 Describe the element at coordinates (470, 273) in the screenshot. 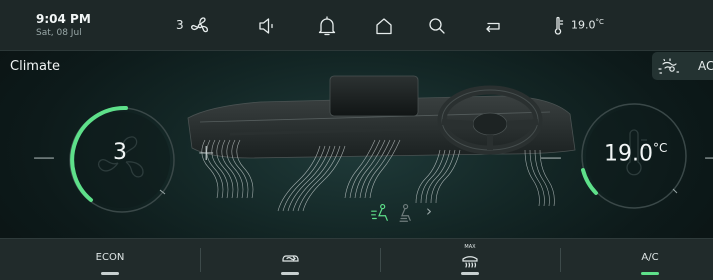

I see `max-defrost-indicator` at that location.